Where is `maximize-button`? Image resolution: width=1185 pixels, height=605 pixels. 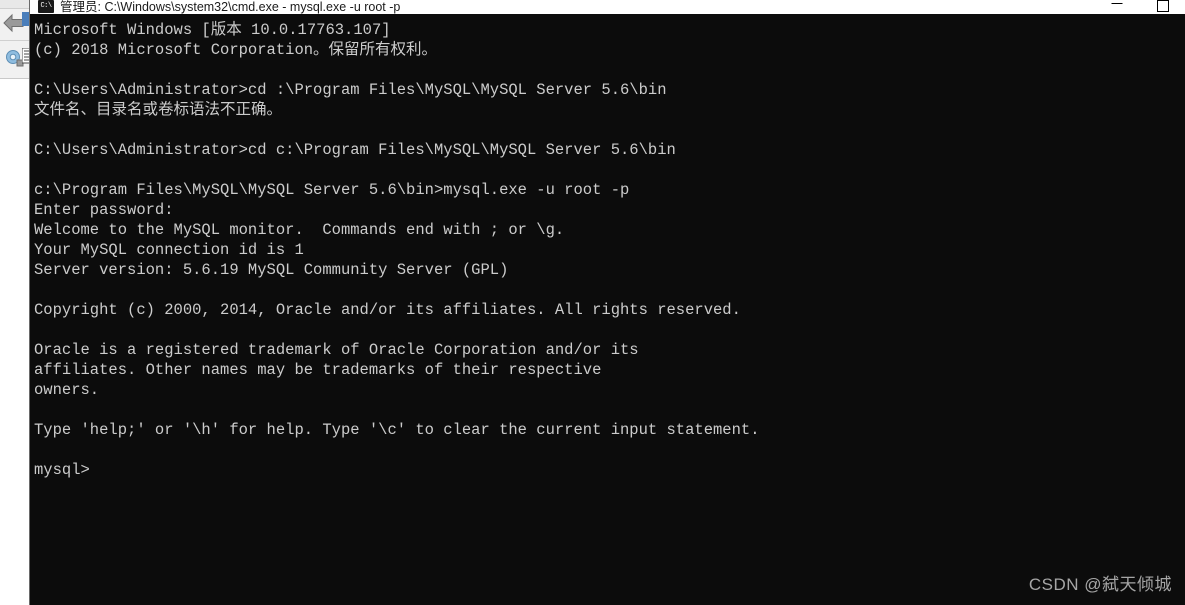
maximize-button is located at coordinates (1162, 7).